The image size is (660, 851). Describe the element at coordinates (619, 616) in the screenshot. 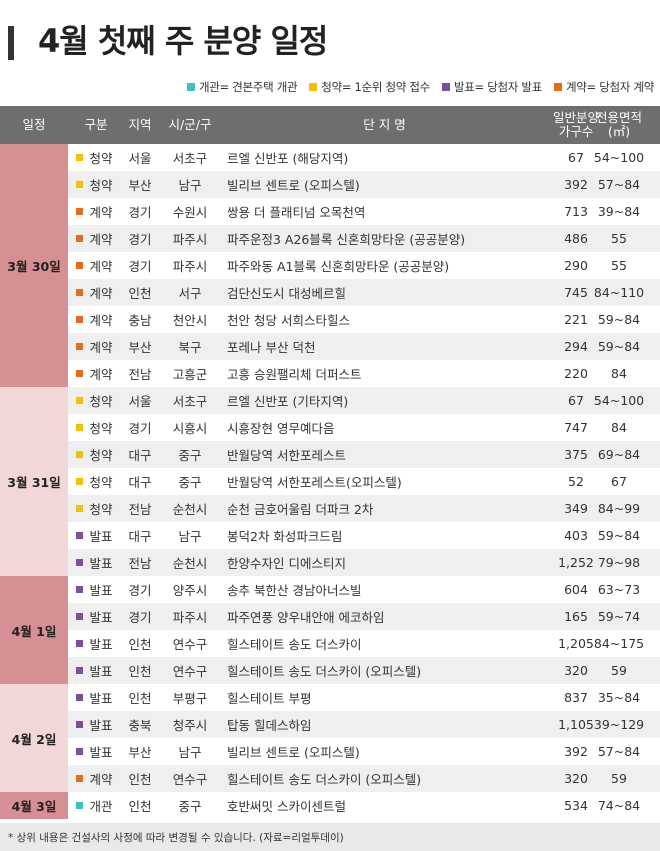

I see `area-cell: 59~74` at that location.